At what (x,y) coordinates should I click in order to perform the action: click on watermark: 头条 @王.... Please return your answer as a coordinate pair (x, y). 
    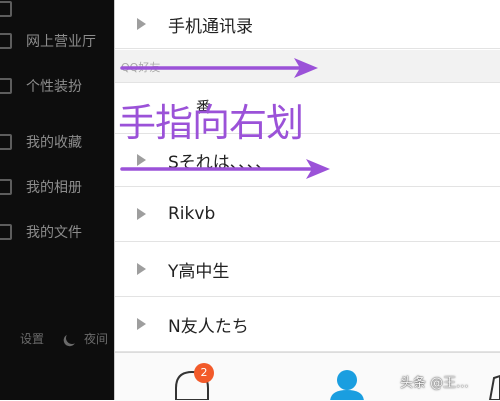
    Looking at the image, I should click on (434, 383).